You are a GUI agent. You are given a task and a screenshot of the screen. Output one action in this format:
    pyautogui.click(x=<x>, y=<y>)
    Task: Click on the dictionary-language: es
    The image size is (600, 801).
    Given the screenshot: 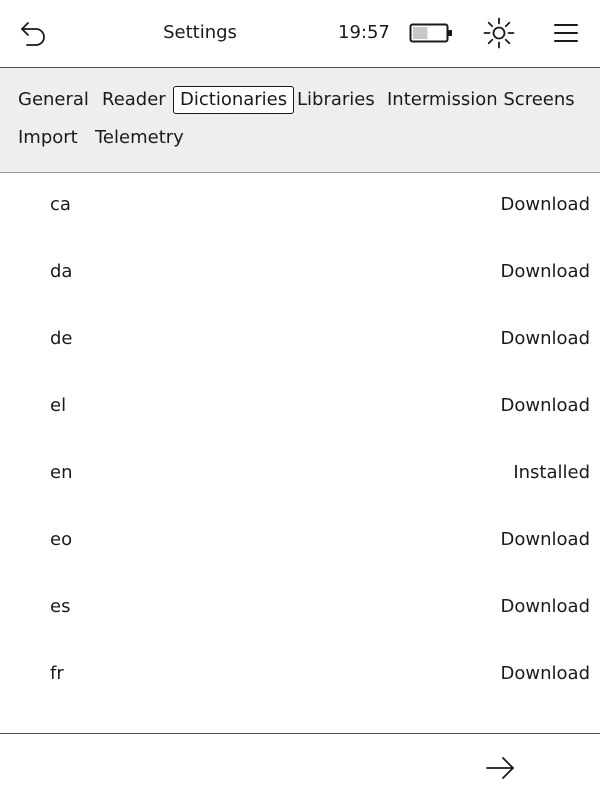 What is the action you would take?
    pyautogui.click(x=60, y=606)
    